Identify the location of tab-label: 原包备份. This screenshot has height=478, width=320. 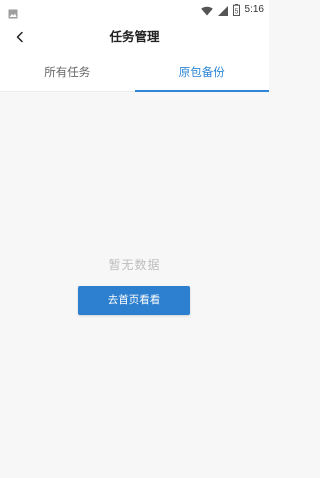
(201, 72).